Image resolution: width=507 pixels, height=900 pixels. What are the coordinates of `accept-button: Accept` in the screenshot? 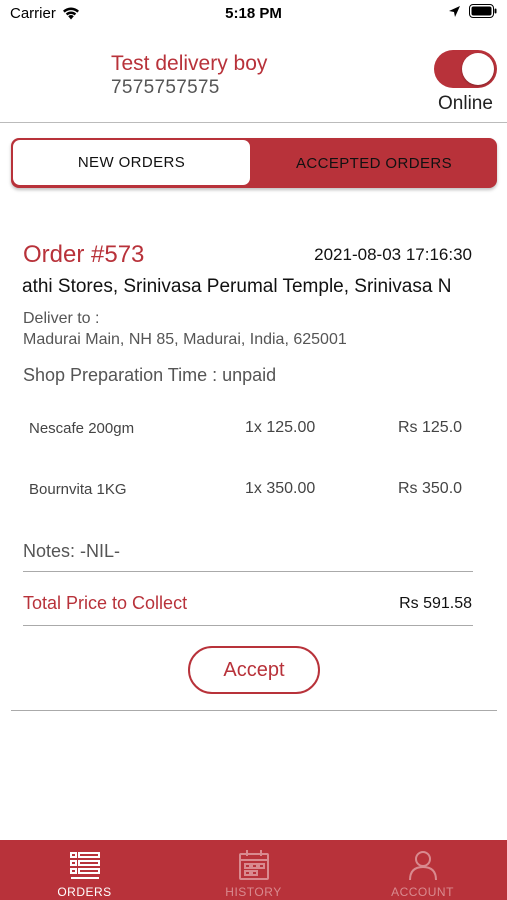 It's located at (254, 670).